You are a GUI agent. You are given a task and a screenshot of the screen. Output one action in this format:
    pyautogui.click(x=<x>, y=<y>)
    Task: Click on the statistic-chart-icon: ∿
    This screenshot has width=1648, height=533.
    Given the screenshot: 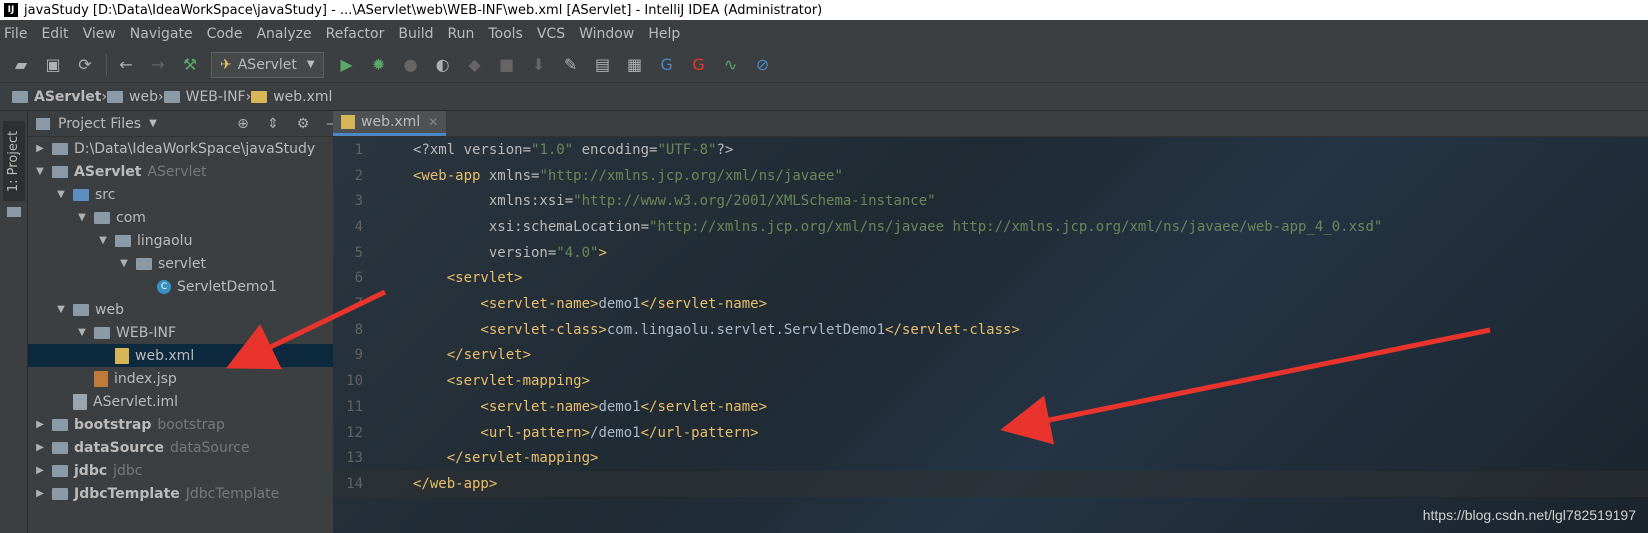 What is the action you would take?
    pyautogui.click(x=731, y=65)
    